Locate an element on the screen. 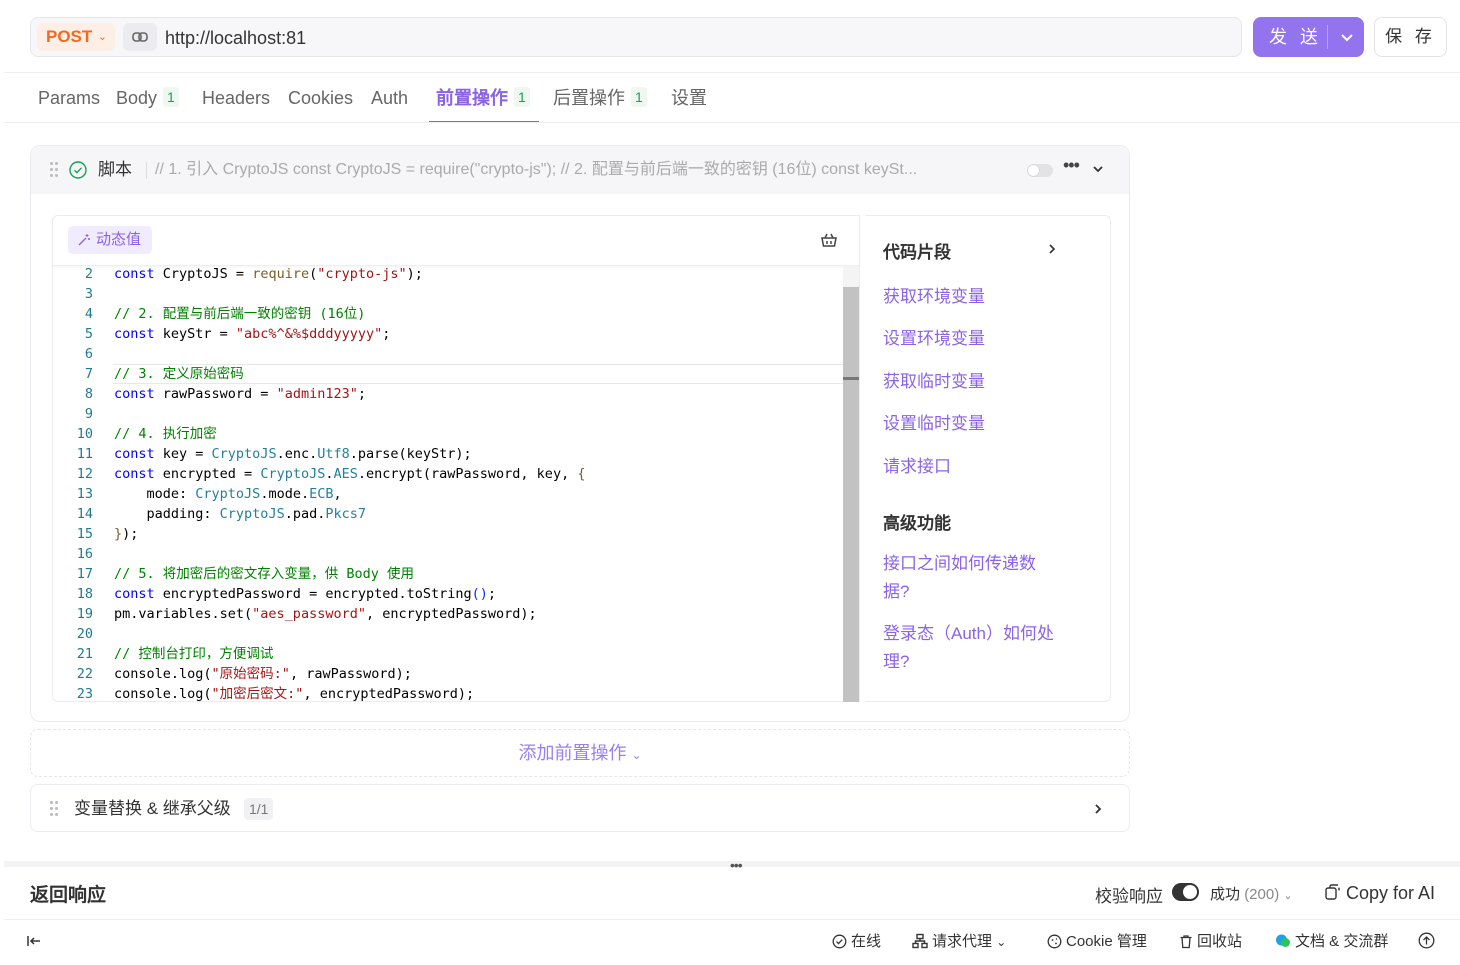 The image size is (1460, 965). cookie-icon is located at coordinates (1054, 941).